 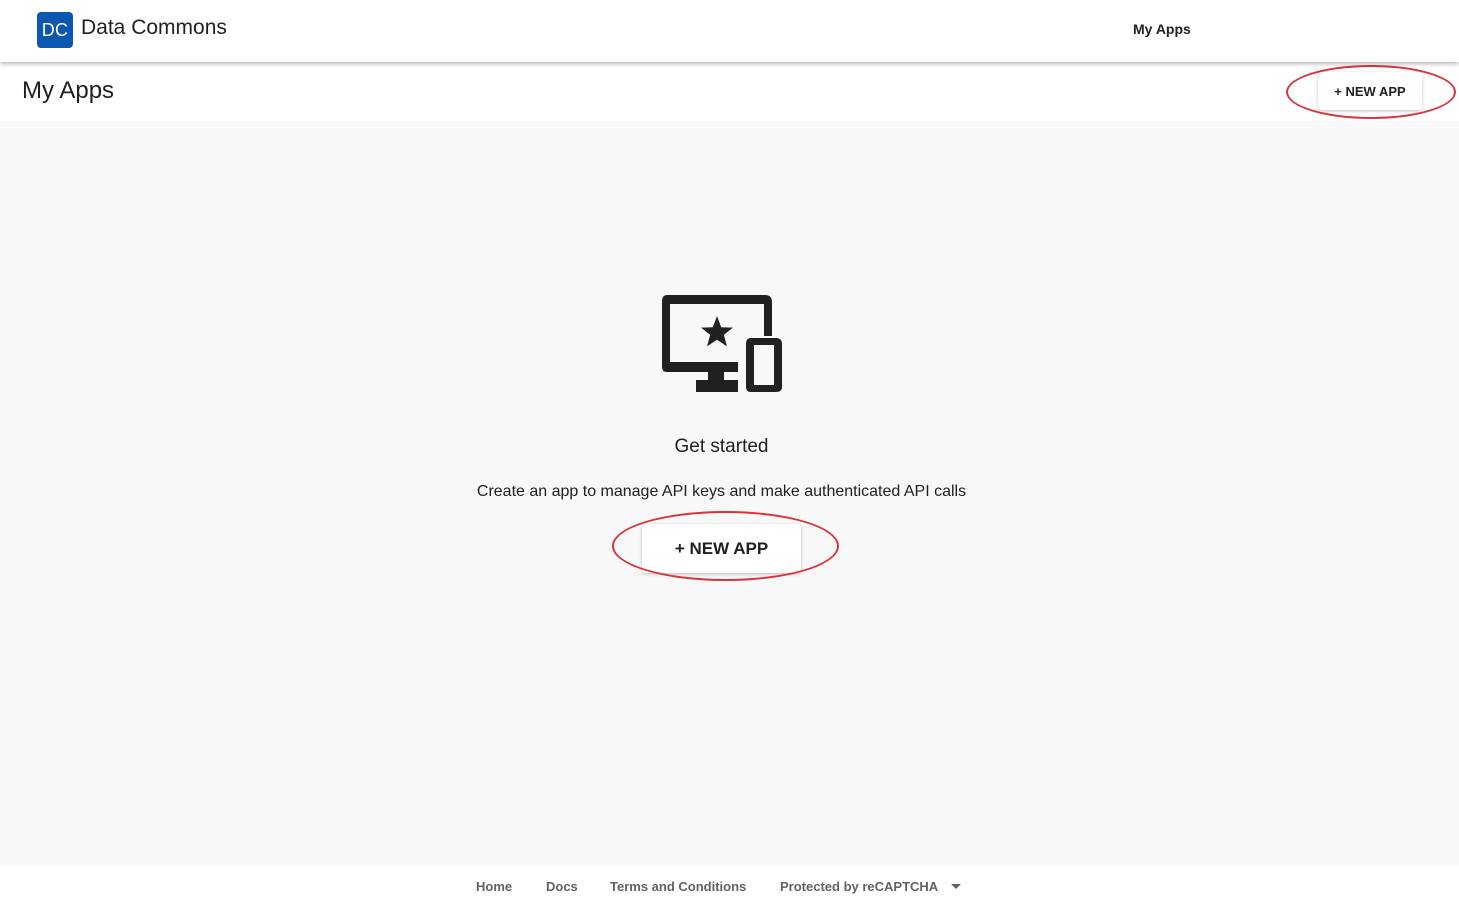 I want to click on page-header: My Apps + NEW APP, so click(x=729, y=91).